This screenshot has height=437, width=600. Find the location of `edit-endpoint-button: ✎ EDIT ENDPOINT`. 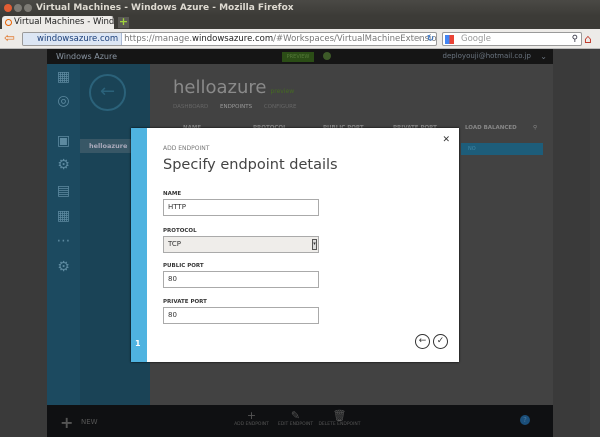

edit-endpoint-button: ✎ EDIT ENDPOINT is located at coordinates (295, 418).